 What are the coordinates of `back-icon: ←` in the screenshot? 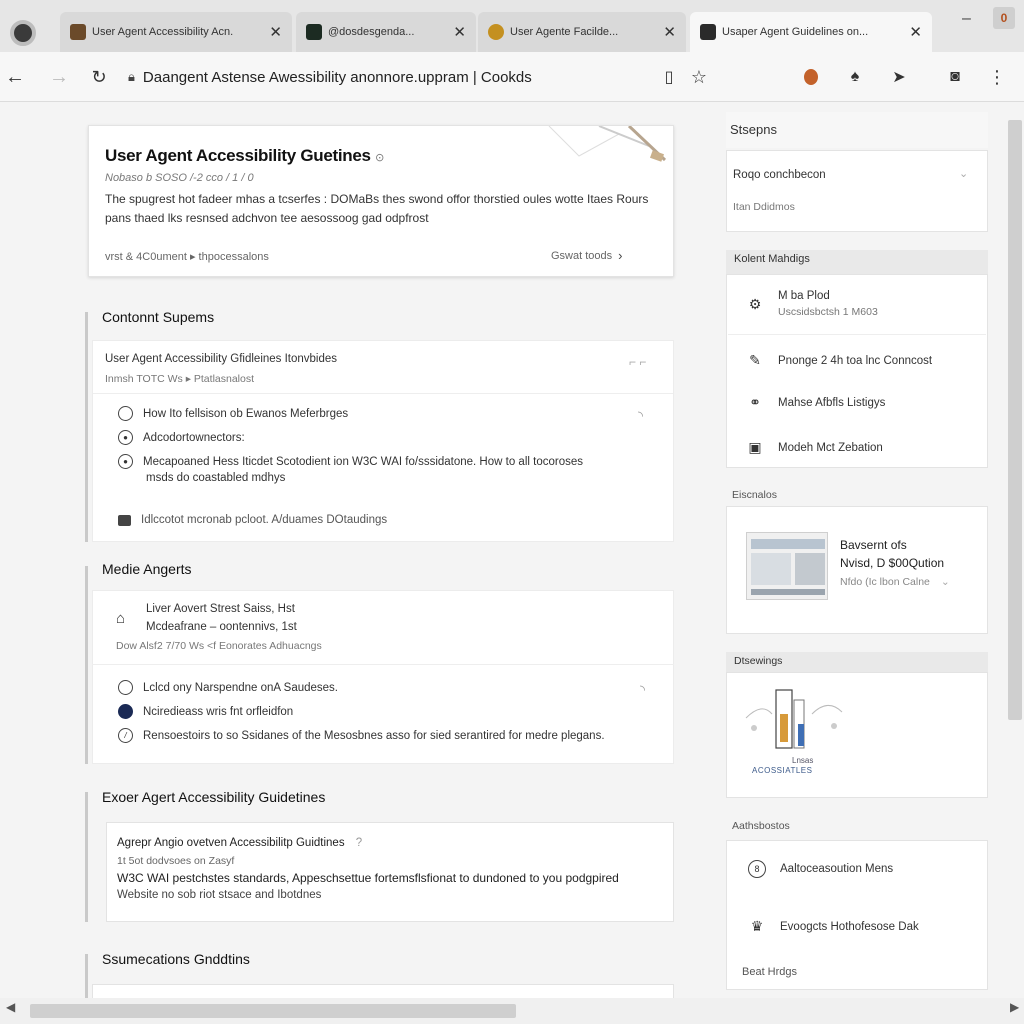 It's located at (15, 77).